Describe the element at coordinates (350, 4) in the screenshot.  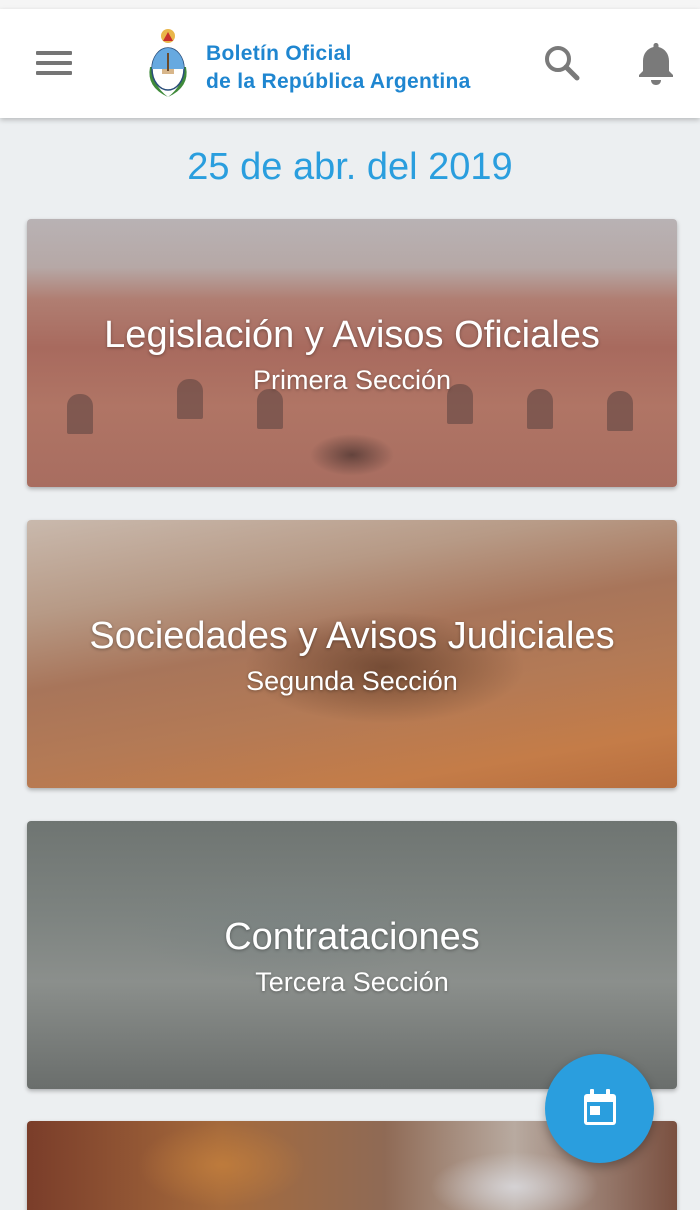
I see `status-bar` at that location.